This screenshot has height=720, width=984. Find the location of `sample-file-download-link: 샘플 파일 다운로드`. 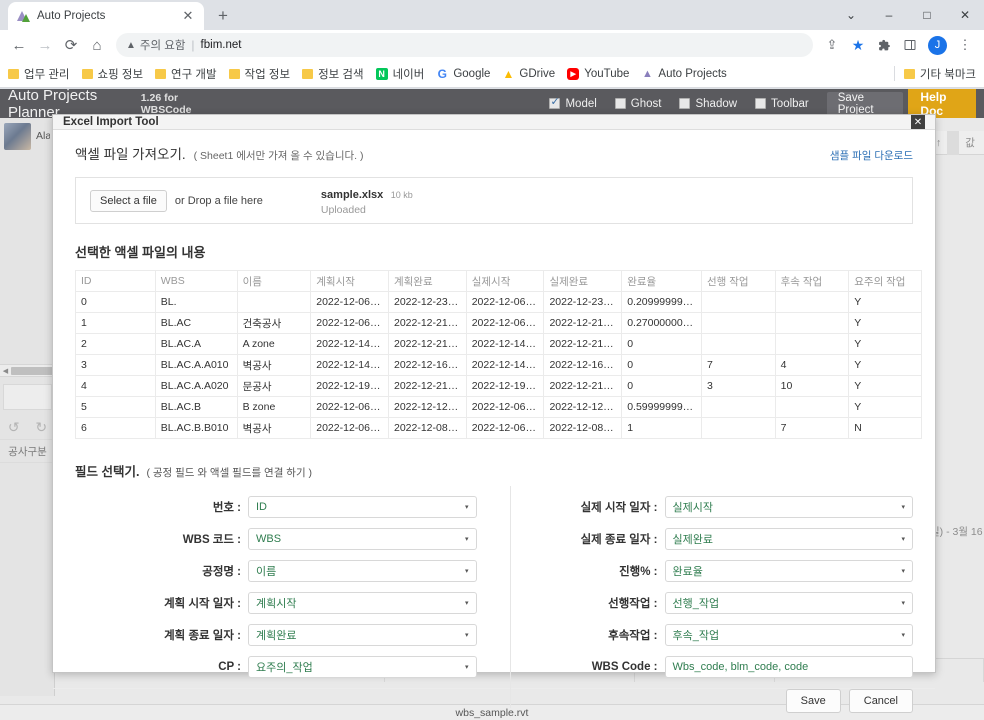

sample-file-download-link: 샘플 파일 다운로드 is located at coordinates (871, 155).